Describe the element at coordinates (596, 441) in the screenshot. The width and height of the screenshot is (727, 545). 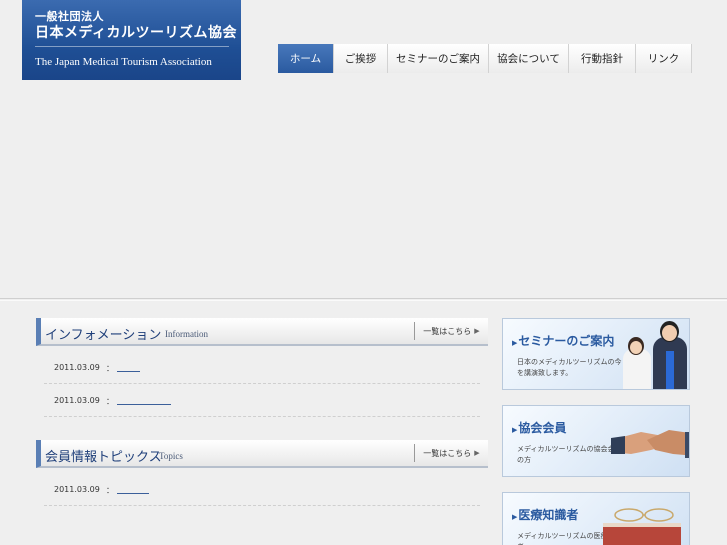
I see `members-banner: ▶協会会員 メディカルツーリズムの協会会員の方` at that location.